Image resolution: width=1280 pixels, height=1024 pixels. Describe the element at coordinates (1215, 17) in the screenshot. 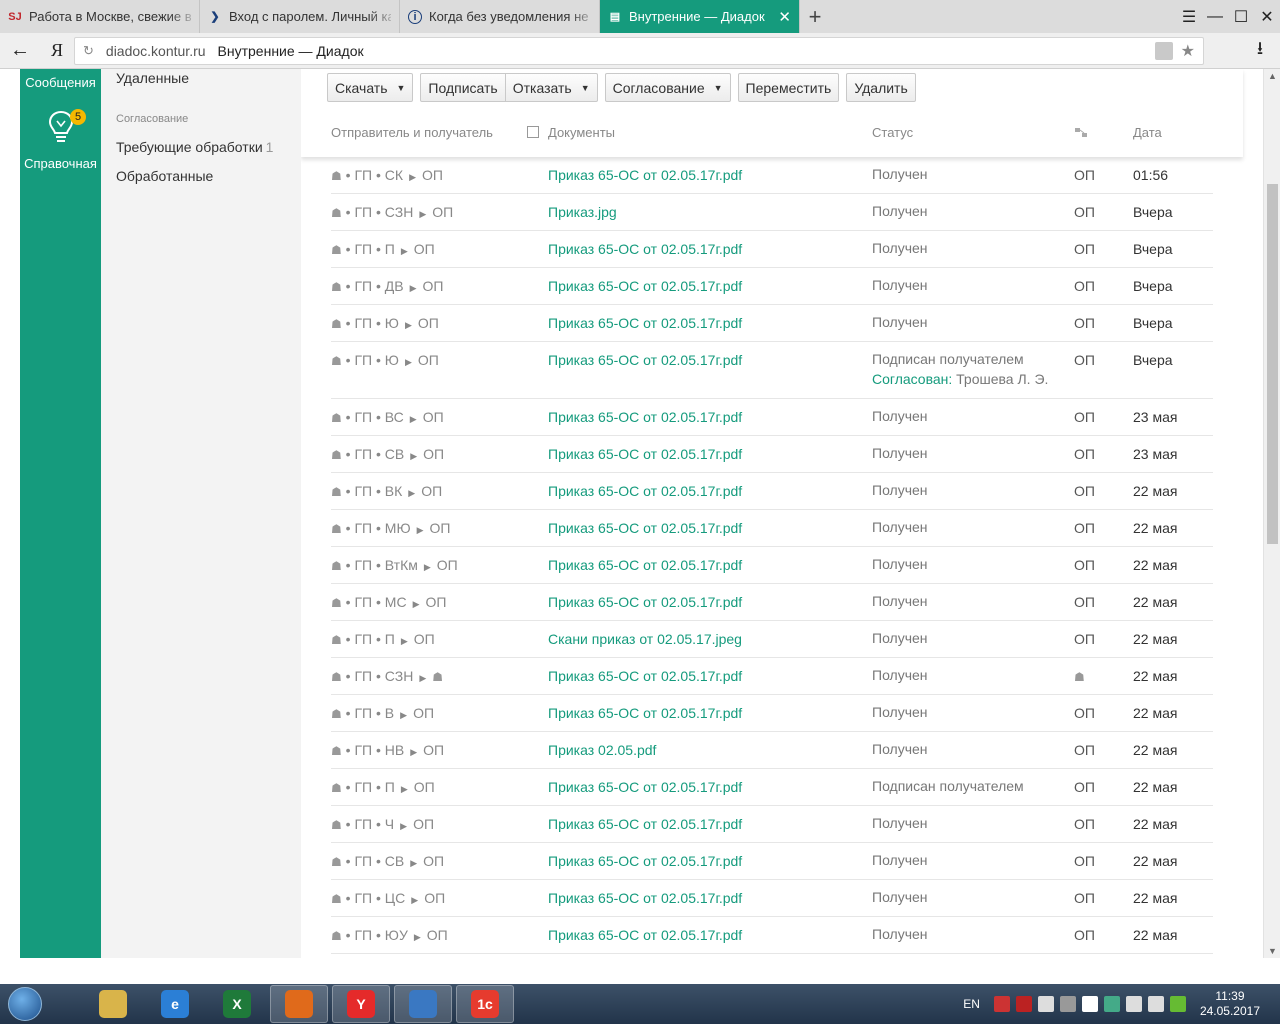

I see `minimize-icon: —` at that location.